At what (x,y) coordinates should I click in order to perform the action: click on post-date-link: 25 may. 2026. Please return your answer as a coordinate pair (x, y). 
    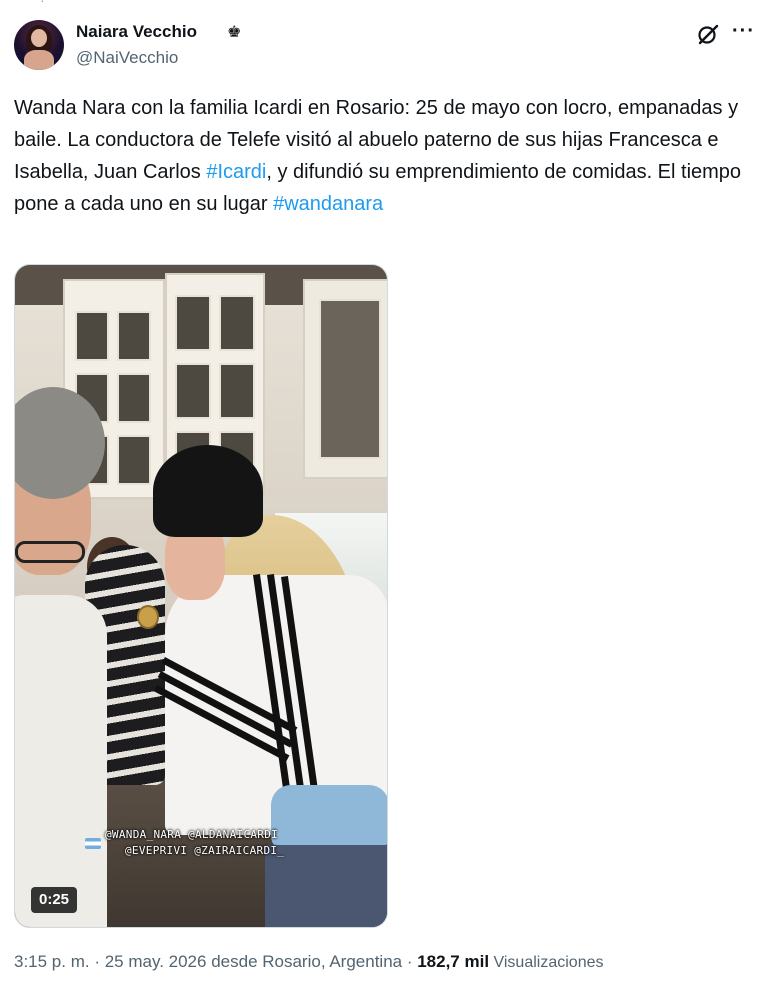
    Looking at the image, I should click on (156, 961).